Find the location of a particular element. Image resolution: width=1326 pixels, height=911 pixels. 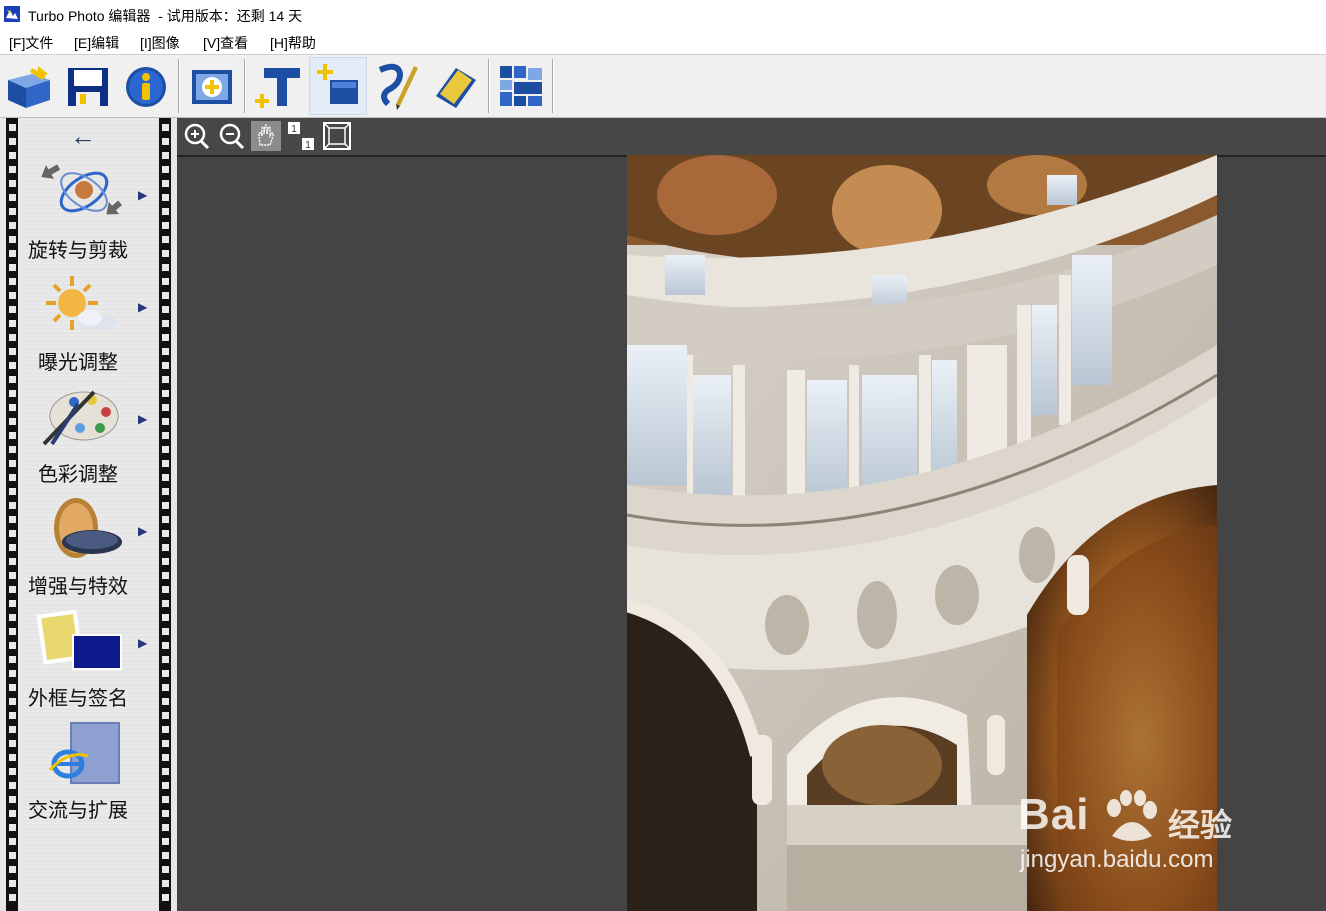

tool-label: 曝光调整 is located at coordinates (78, 363).